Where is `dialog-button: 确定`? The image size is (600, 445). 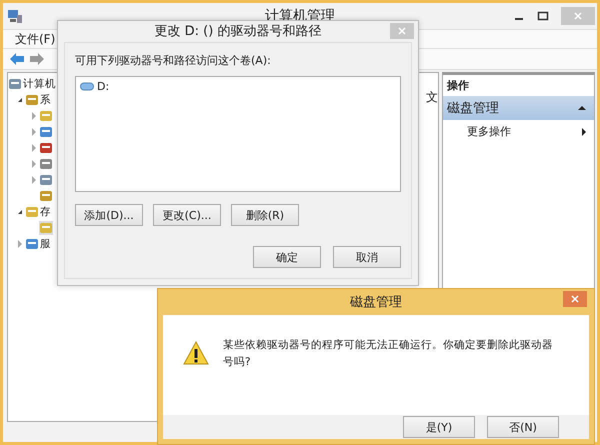
dialog-button: 确定 is located at coordinates (287, 257).